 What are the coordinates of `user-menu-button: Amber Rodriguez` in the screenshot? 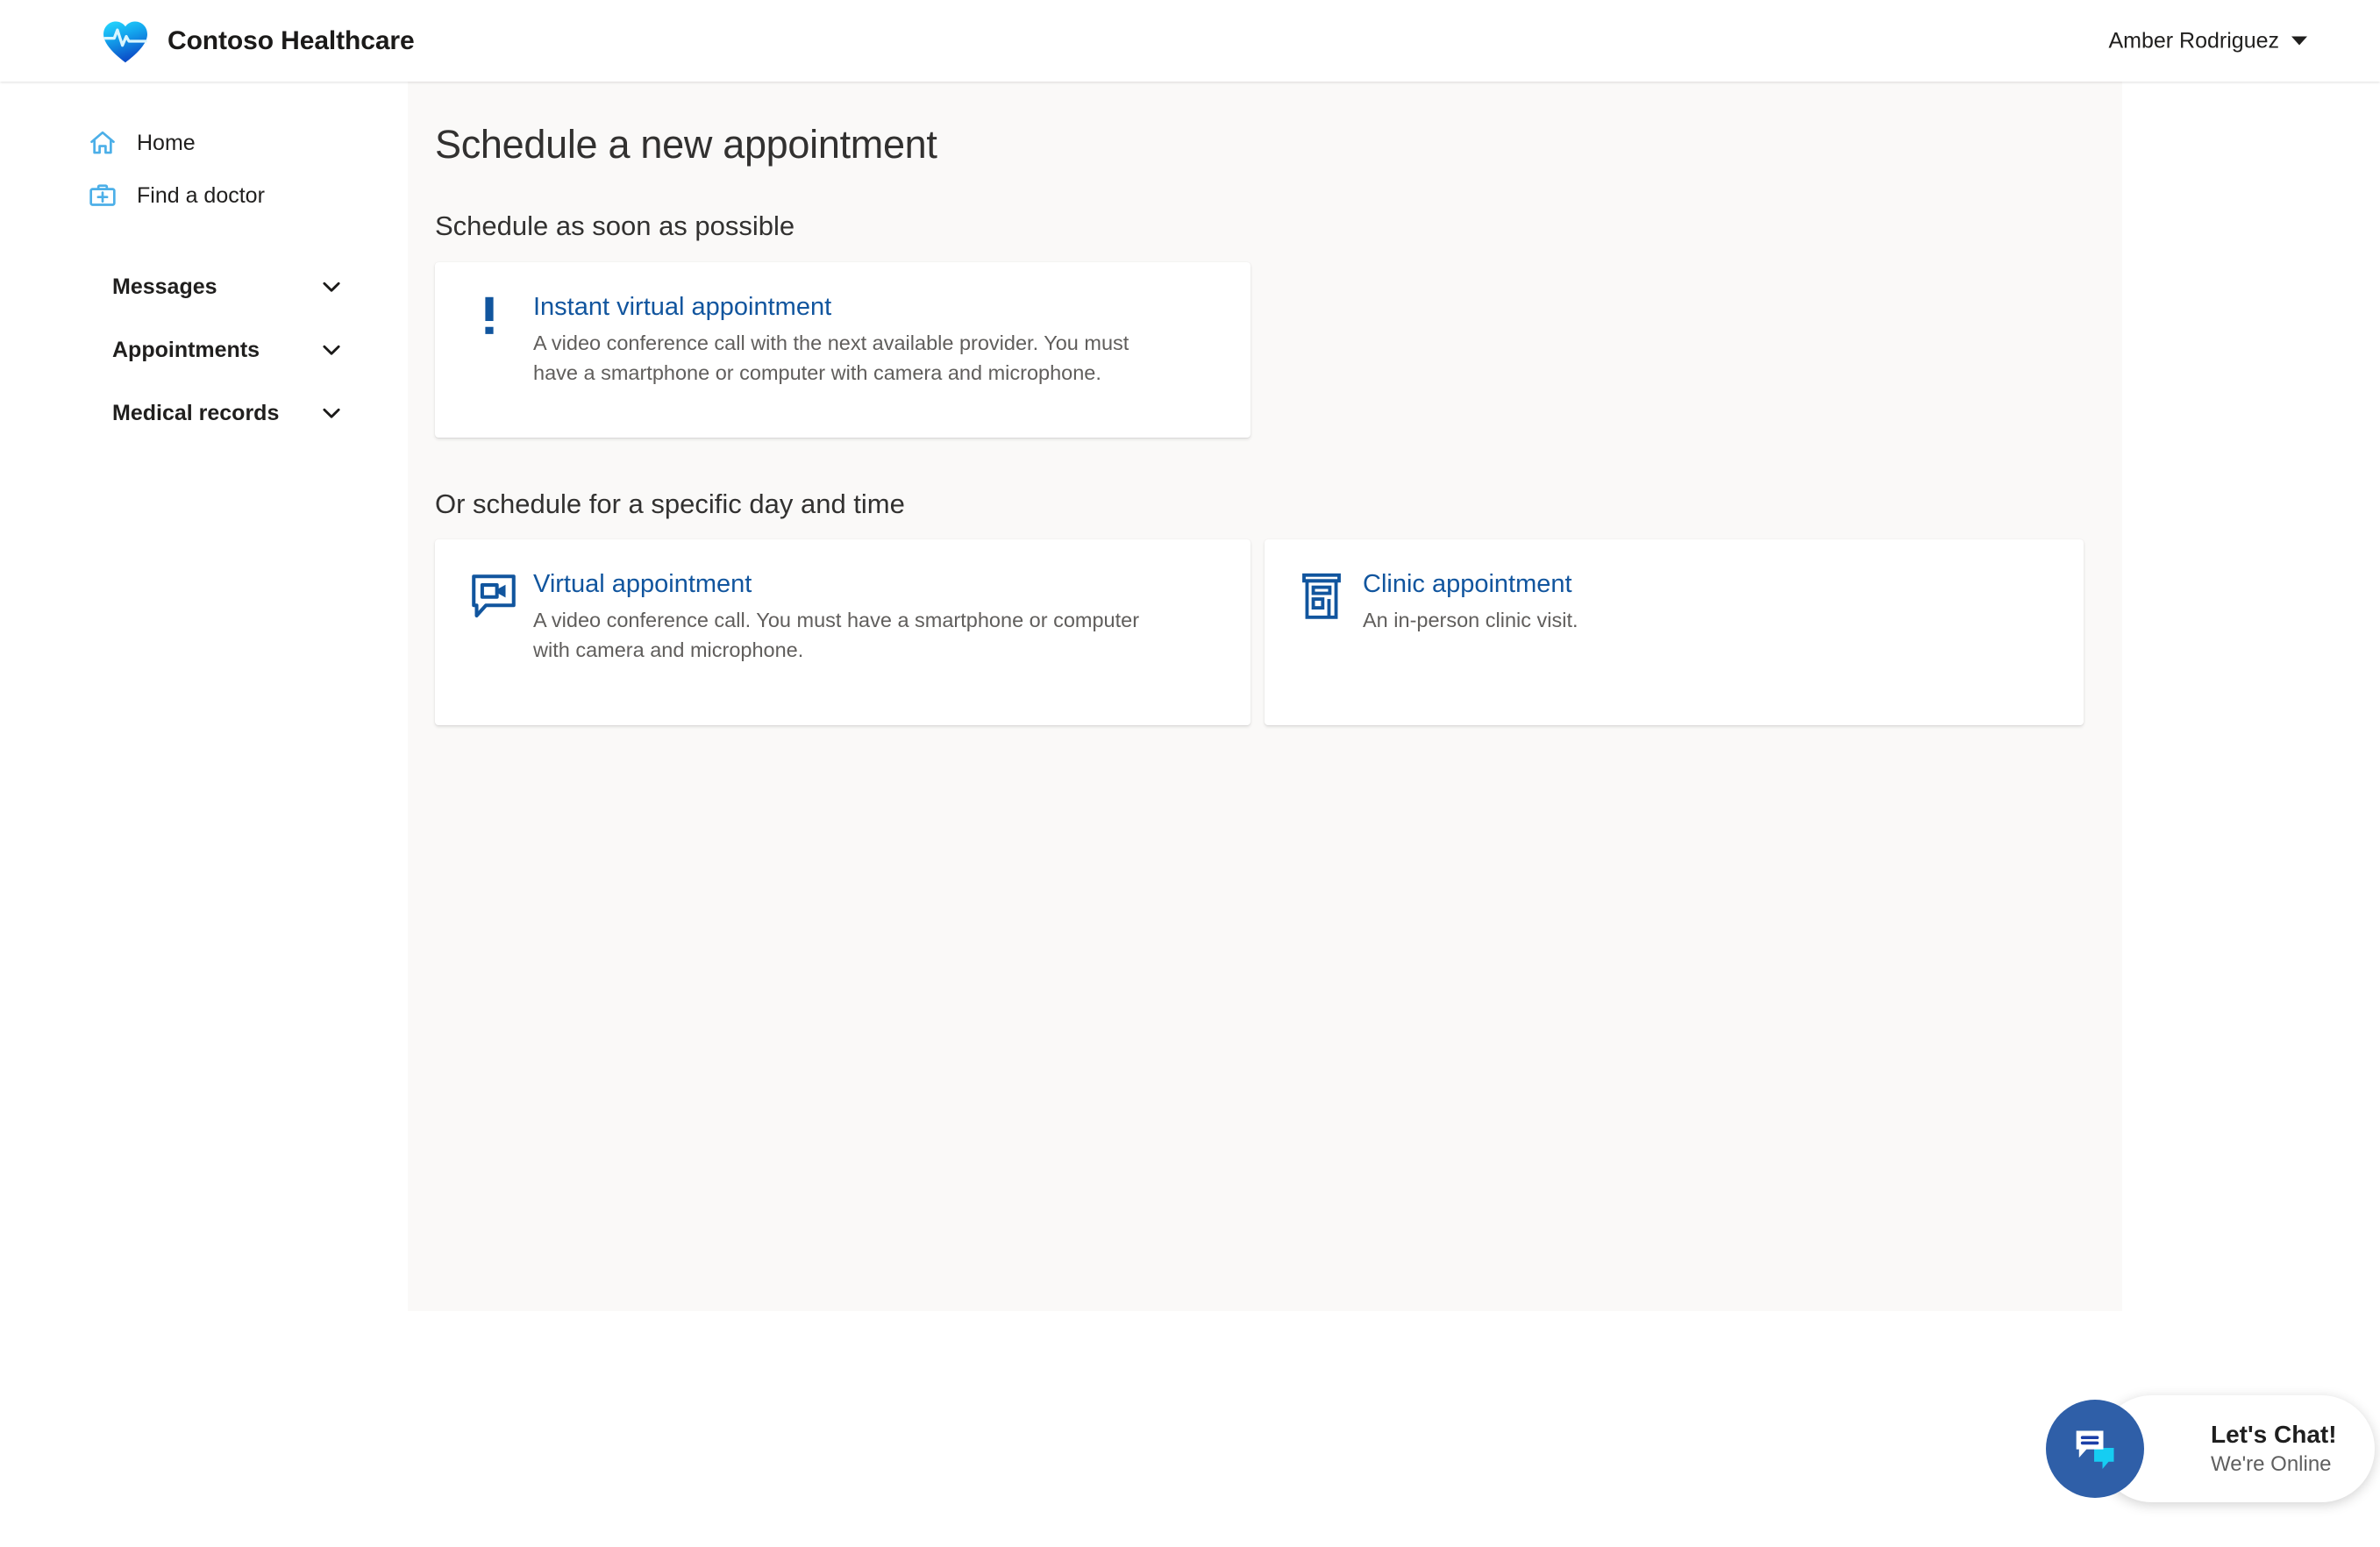 It's located at (2207, 40).